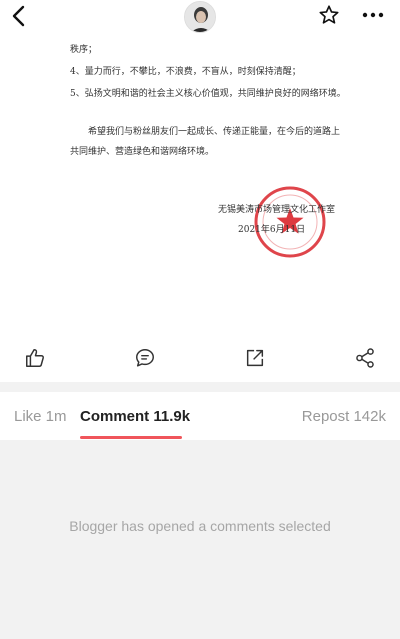 The width and height of the screenshot is (400, 639). Describe the element at coordinates (200, 387) in the screenshot. I see `section-divider` at that location.